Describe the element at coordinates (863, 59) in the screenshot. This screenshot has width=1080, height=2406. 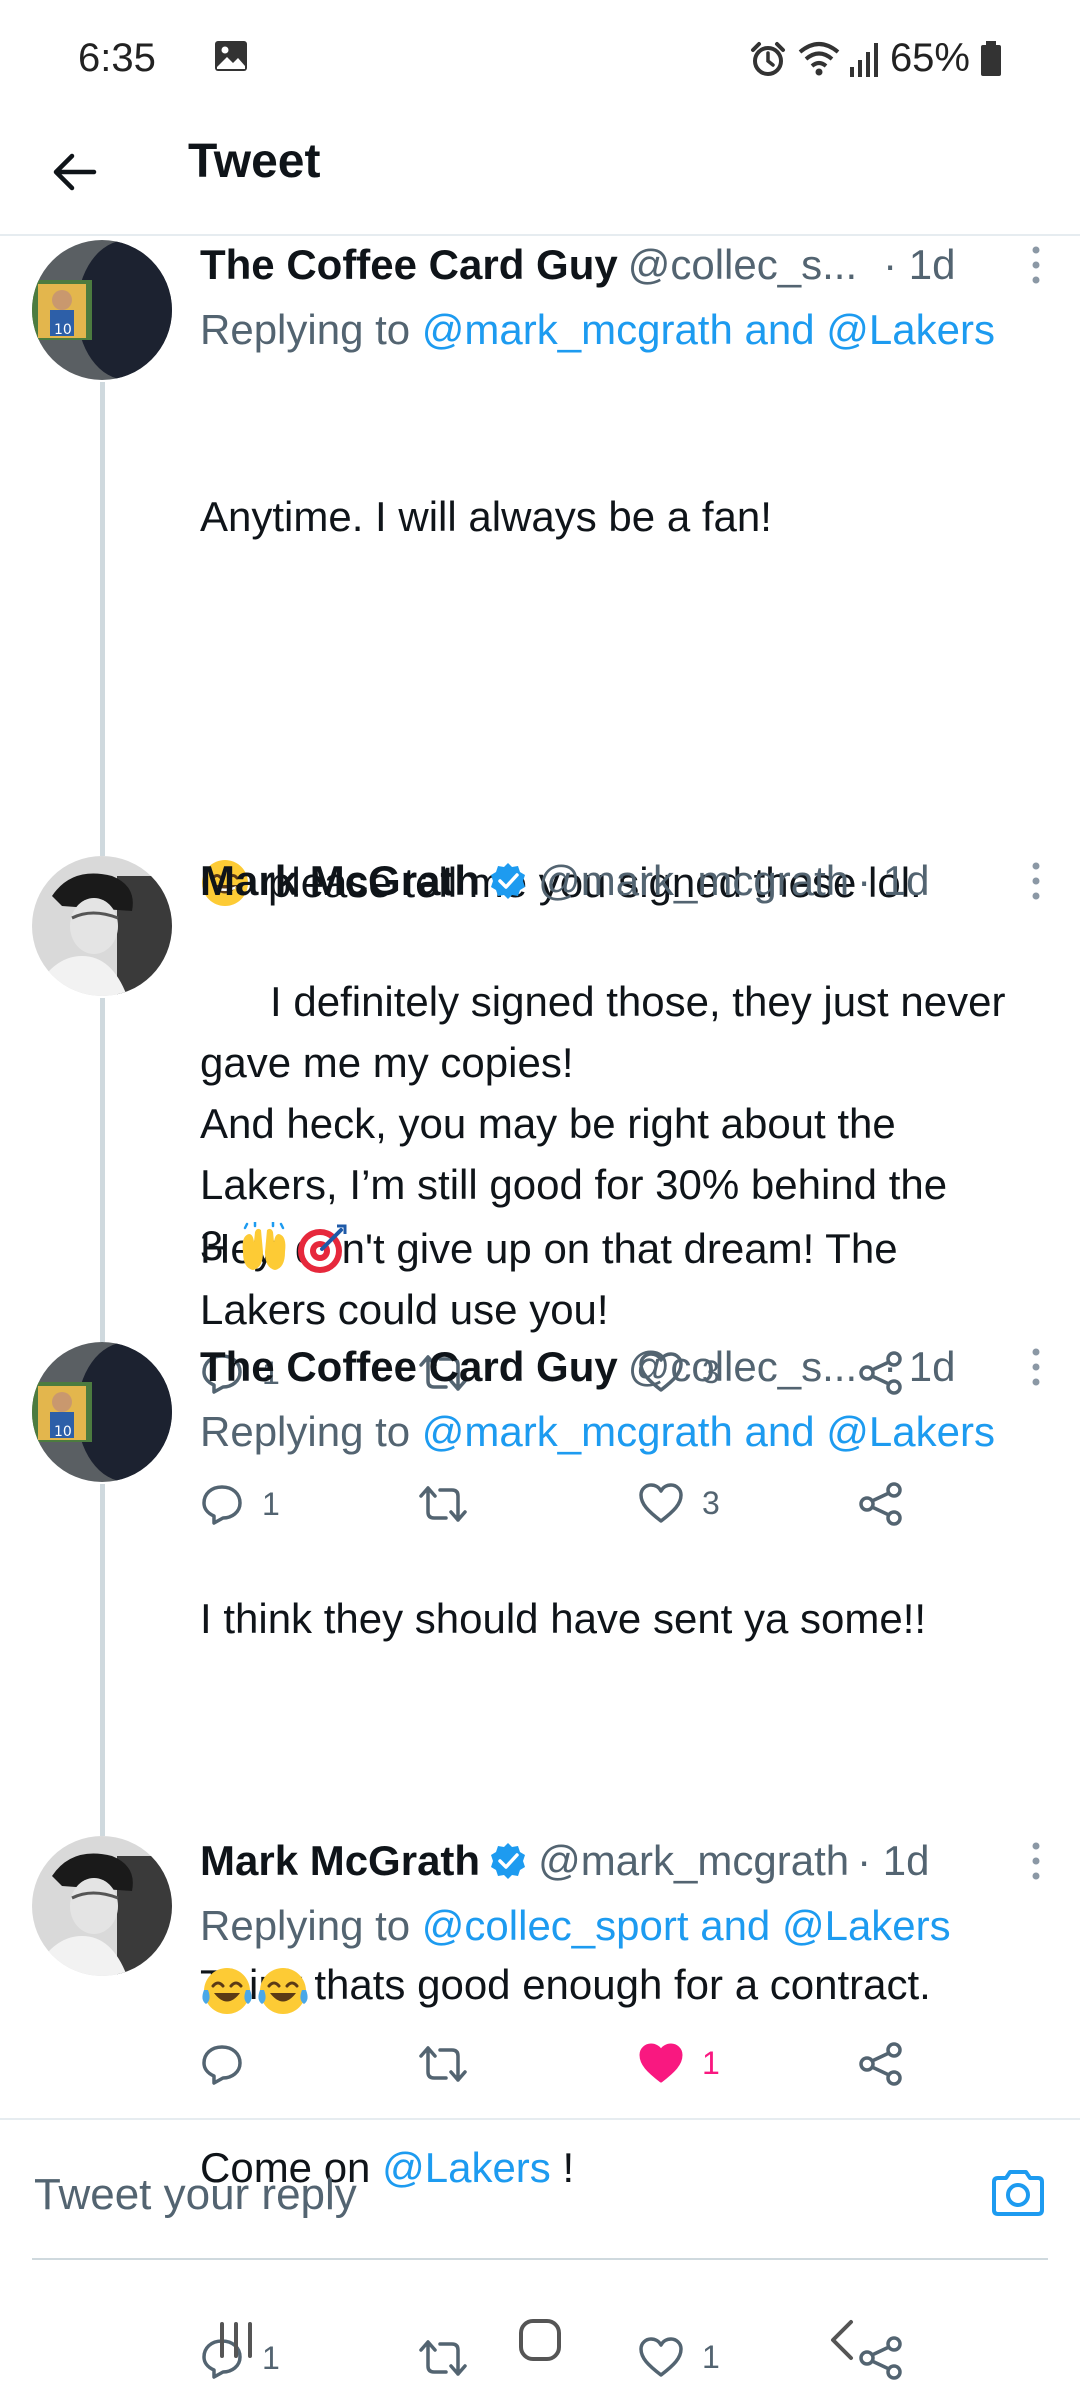
I see `signal-icon` at that location.